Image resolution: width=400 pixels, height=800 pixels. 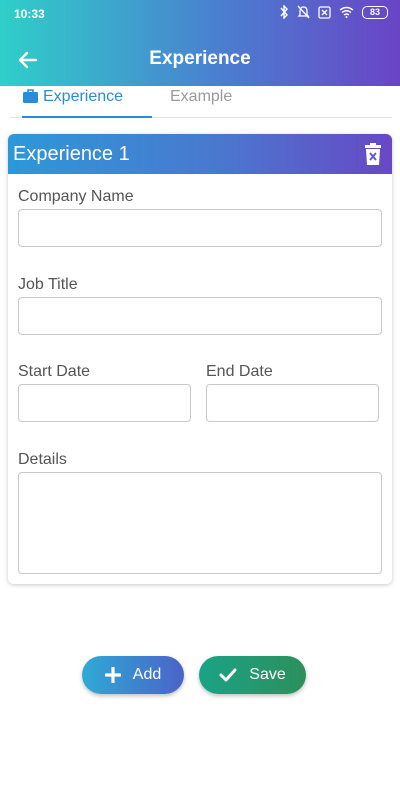 I want to click on status-bar: 10:33 83, so click(x=200, y=14).